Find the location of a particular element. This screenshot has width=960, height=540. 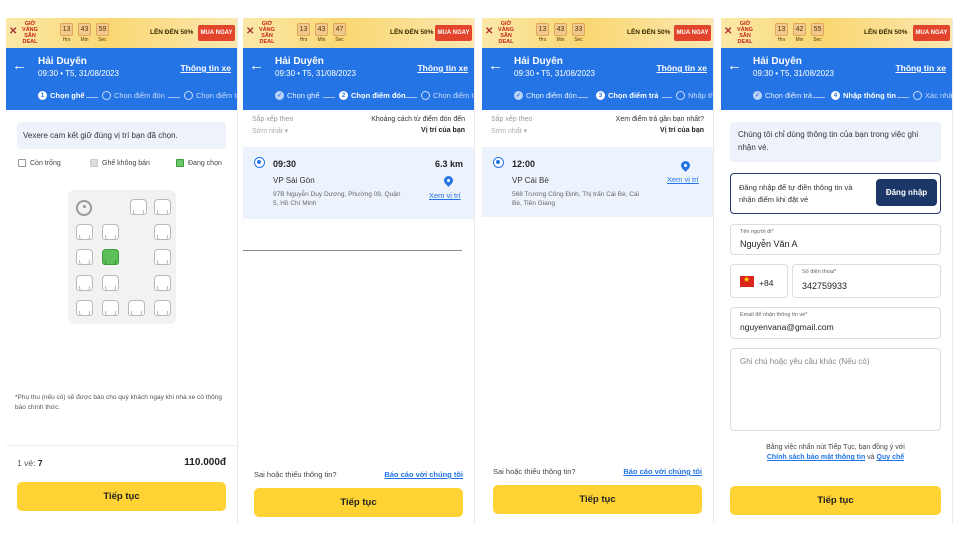

pickup-distance: 6.3 km is located at coordinates (448, 164).